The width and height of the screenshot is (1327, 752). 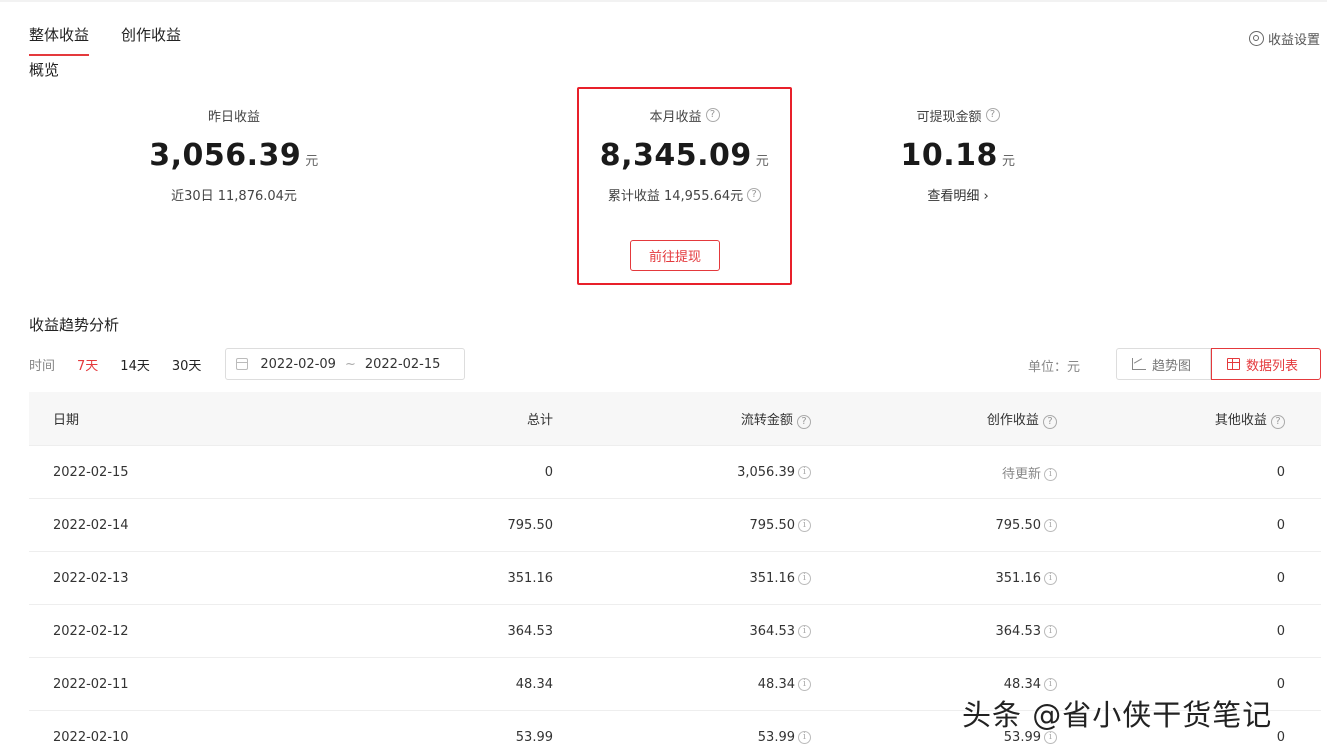 What do you see at coordinates (225, 155) in the screenshot?
I see `yesterday-income-amount: 3,056.39` at bounding box center [225, 155].